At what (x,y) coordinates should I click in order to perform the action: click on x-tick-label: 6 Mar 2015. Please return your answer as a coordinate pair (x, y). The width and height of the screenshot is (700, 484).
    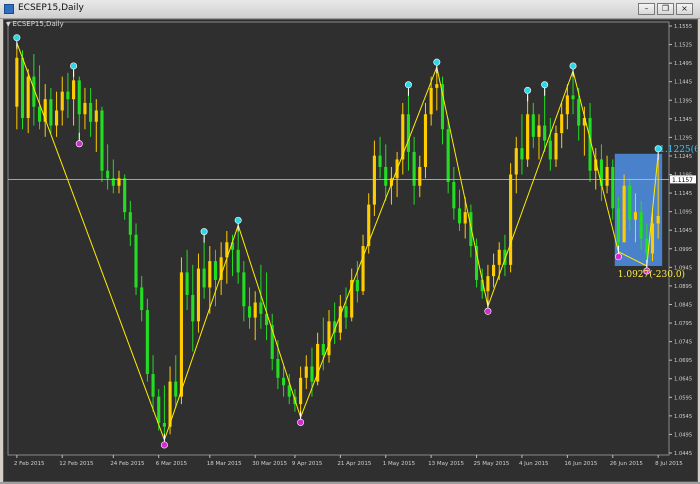
    Looking at the image, I should click on (172, 464).